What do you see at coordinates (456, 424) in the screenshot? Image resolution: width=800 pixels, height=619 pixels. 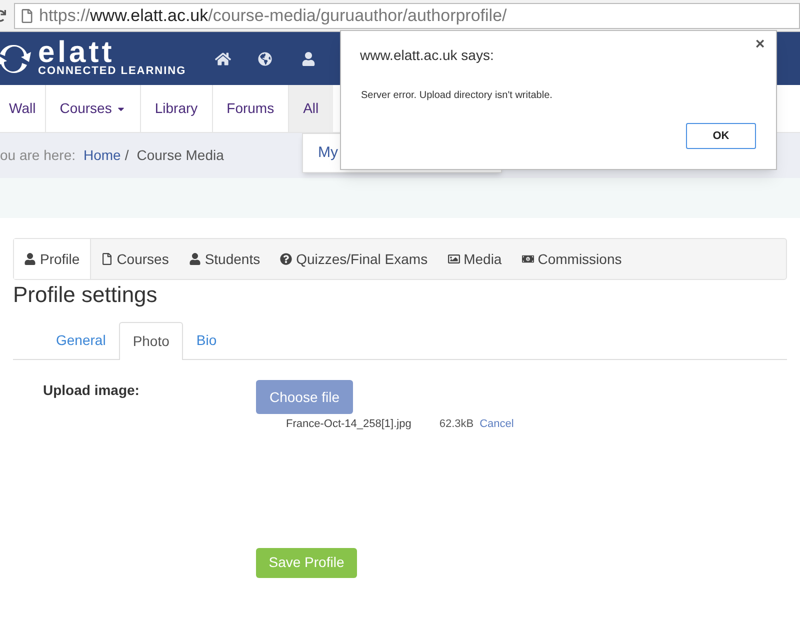 I see `file-size: 62.3kB` at bounding box center [456, 424].